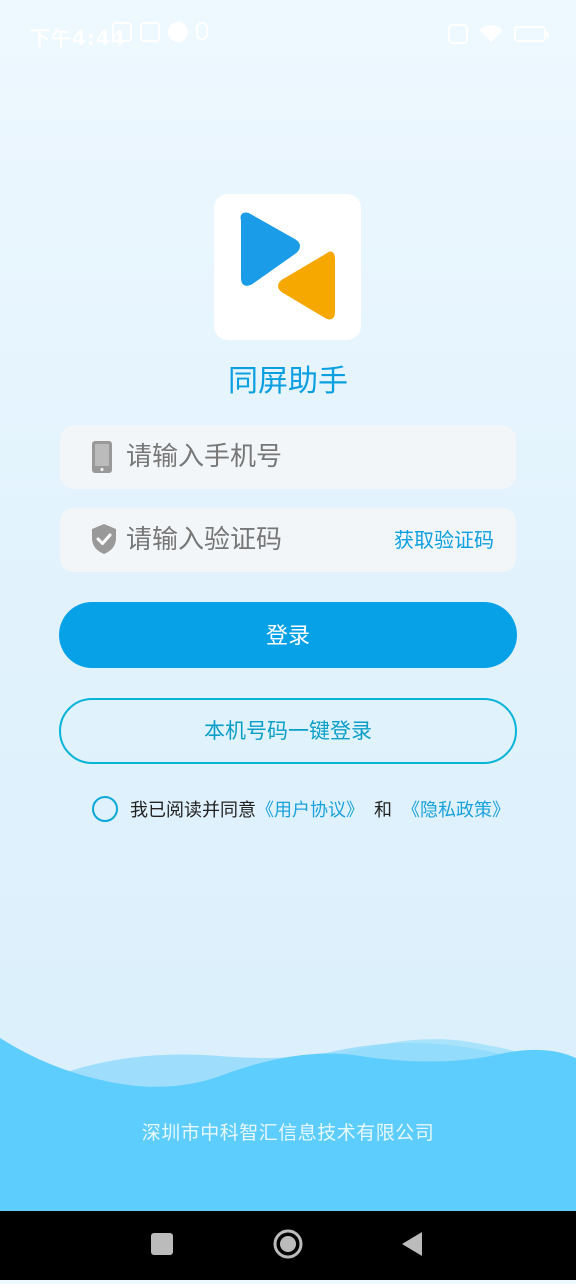  Describe the element at coordinates (444, 540) in the screenshot. I see `get-code-button: 获取验证码` at that location.